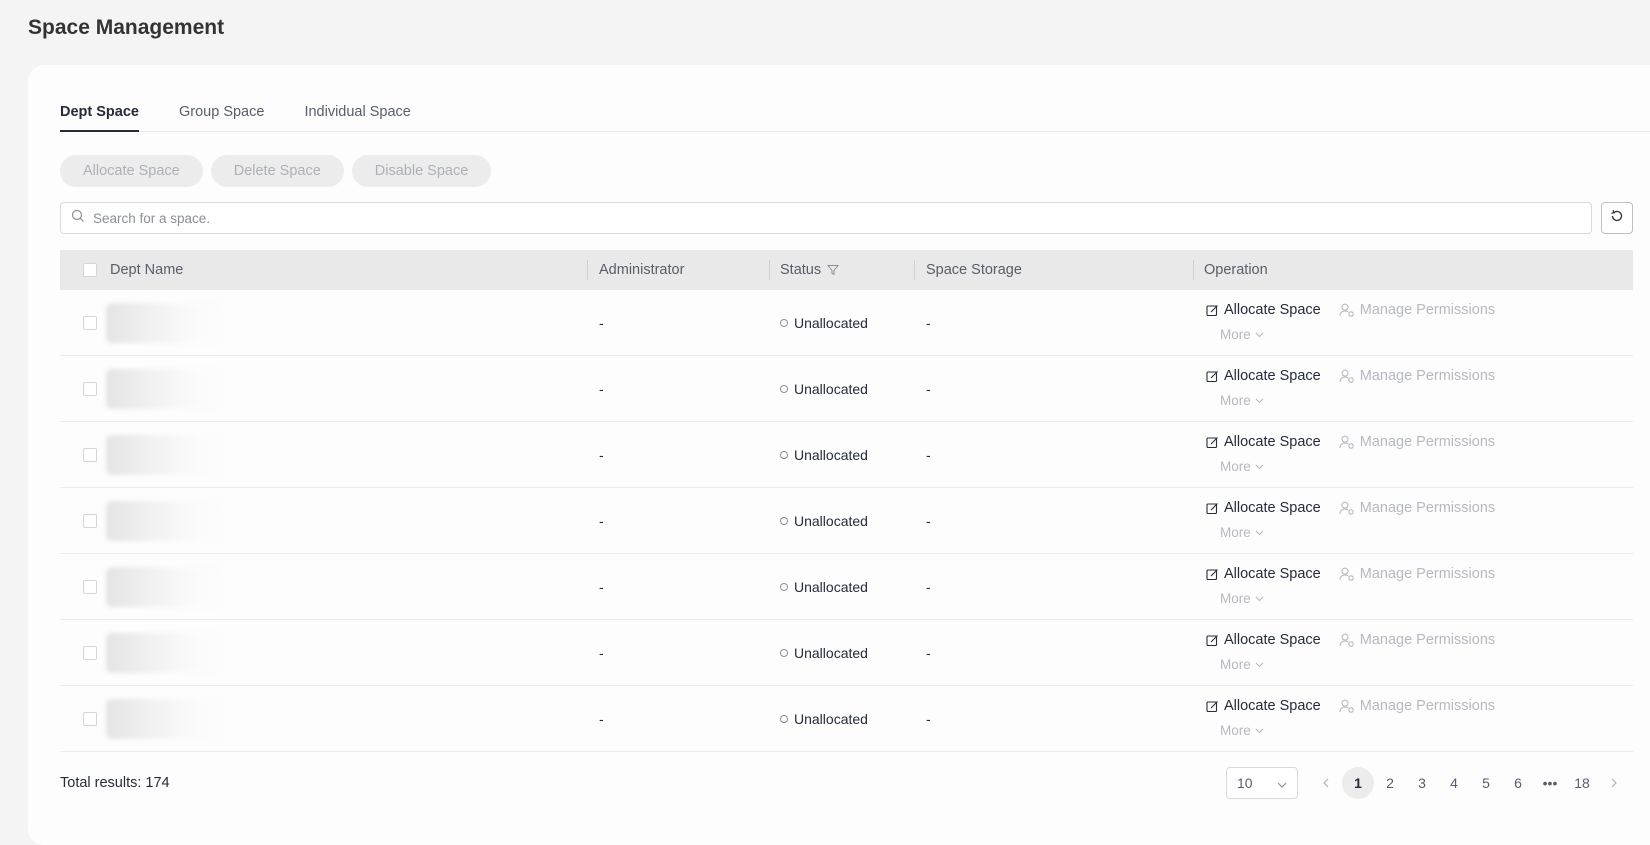 The height and width of the screenshot is (845, 1650). I want to click on delete-space-button: Delete Space, so click(277, 171).